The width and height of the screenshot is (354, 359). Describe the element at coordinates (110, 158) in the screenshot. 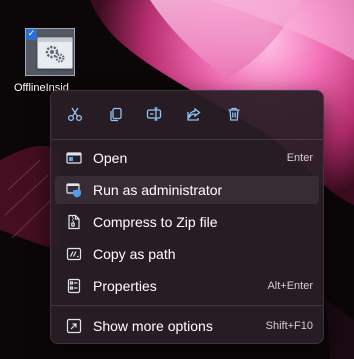

I see `menu-item-label: Open` at that location.